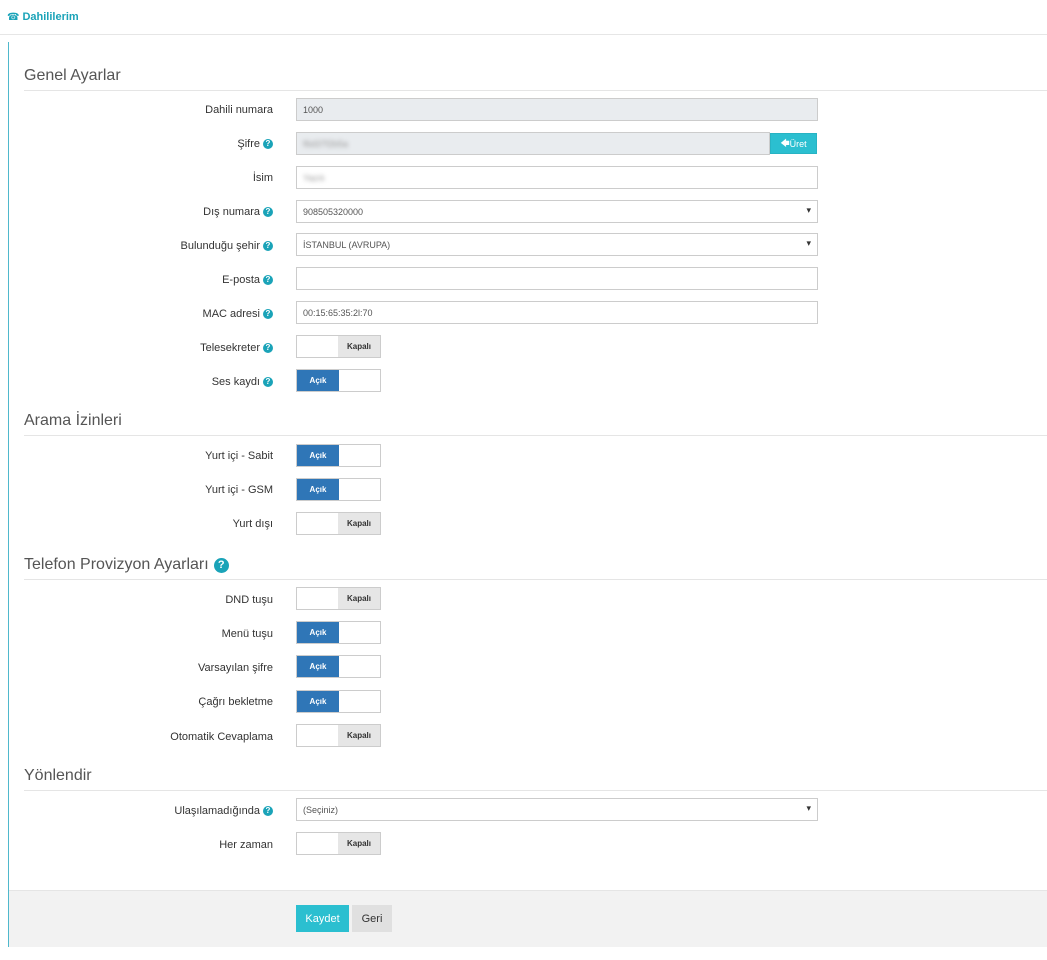 This screenshot has height=960, width=1047. What do you see at coordinates (528, 918) in the screenshot?
I see `form-footer` at bounding box center [528, 918].